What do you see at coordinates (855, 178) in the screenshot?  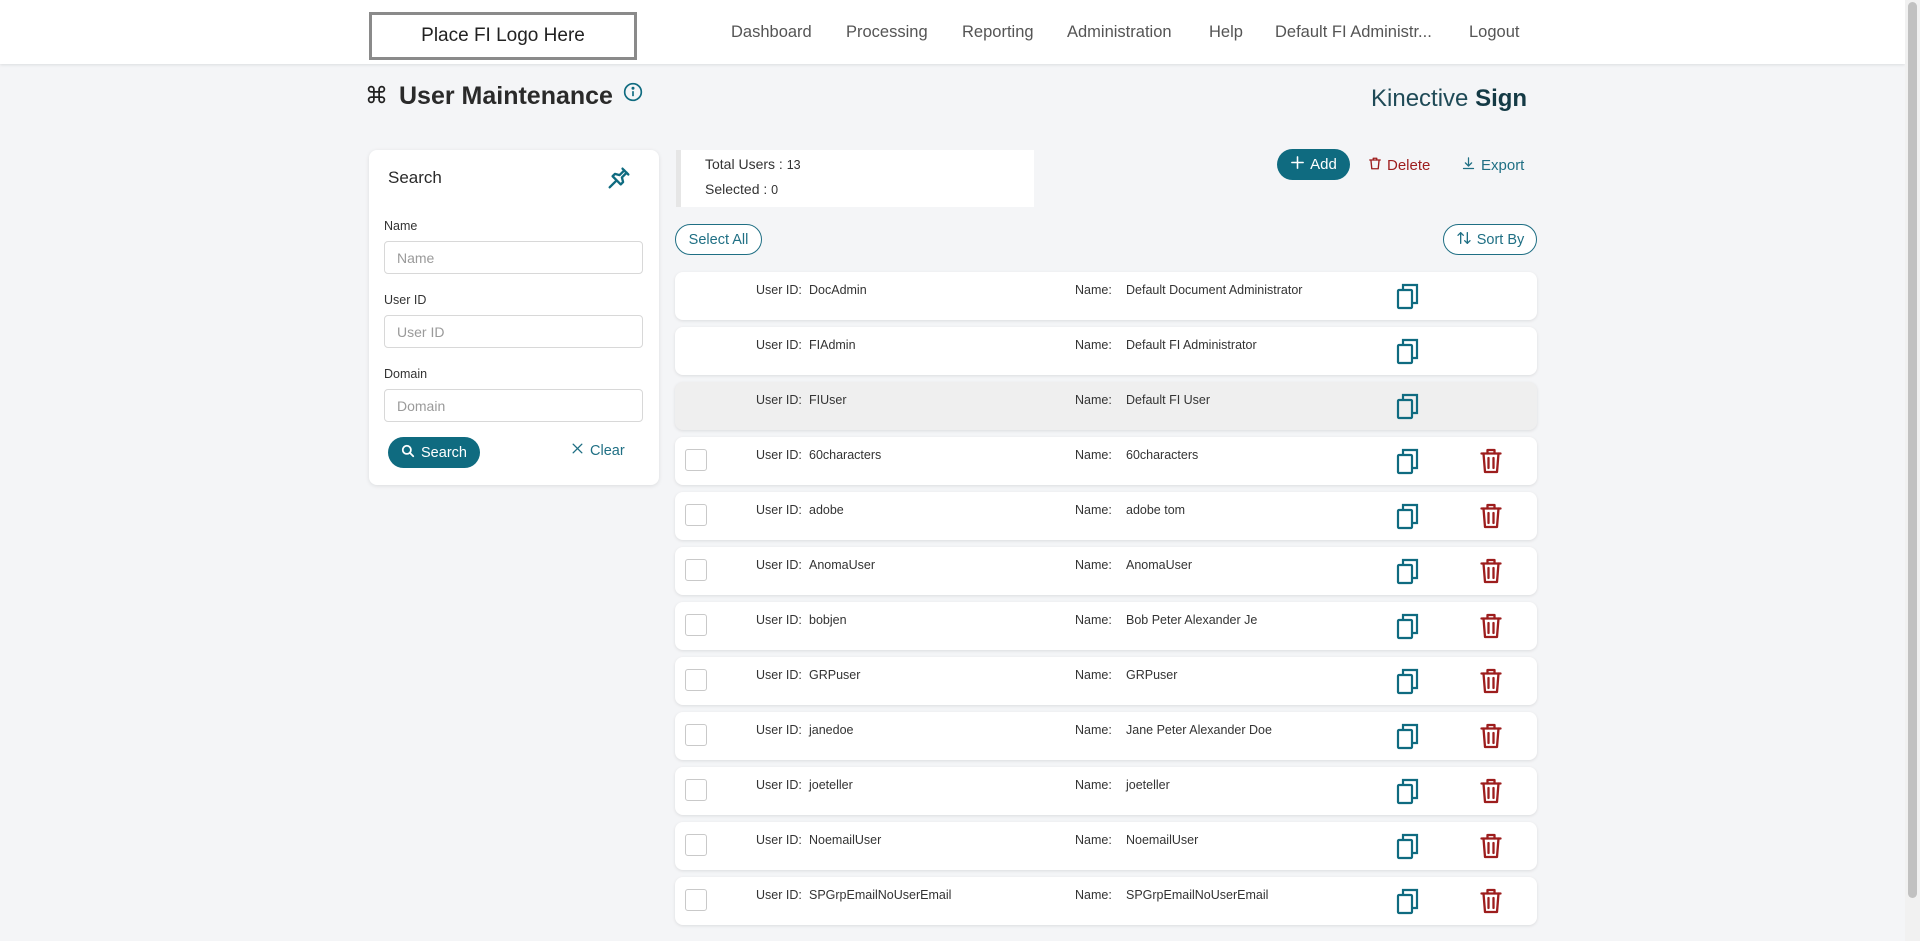 I see `user-summary: Total Users : 13 Selected : 0` at bounding box center [855, 178].